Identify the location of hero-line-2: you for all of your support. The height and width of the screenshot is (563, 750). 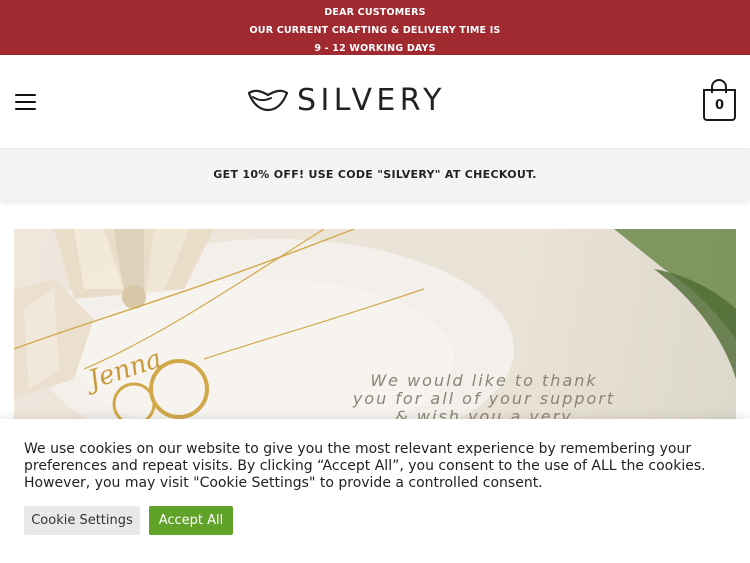
(484, 398).